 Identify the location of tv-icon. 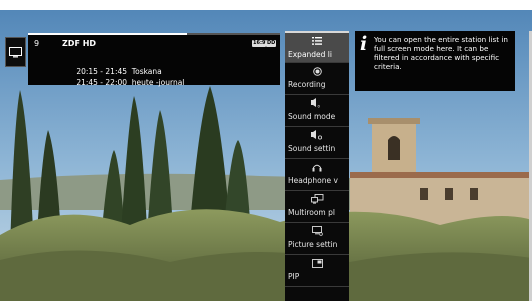
(15, 51).